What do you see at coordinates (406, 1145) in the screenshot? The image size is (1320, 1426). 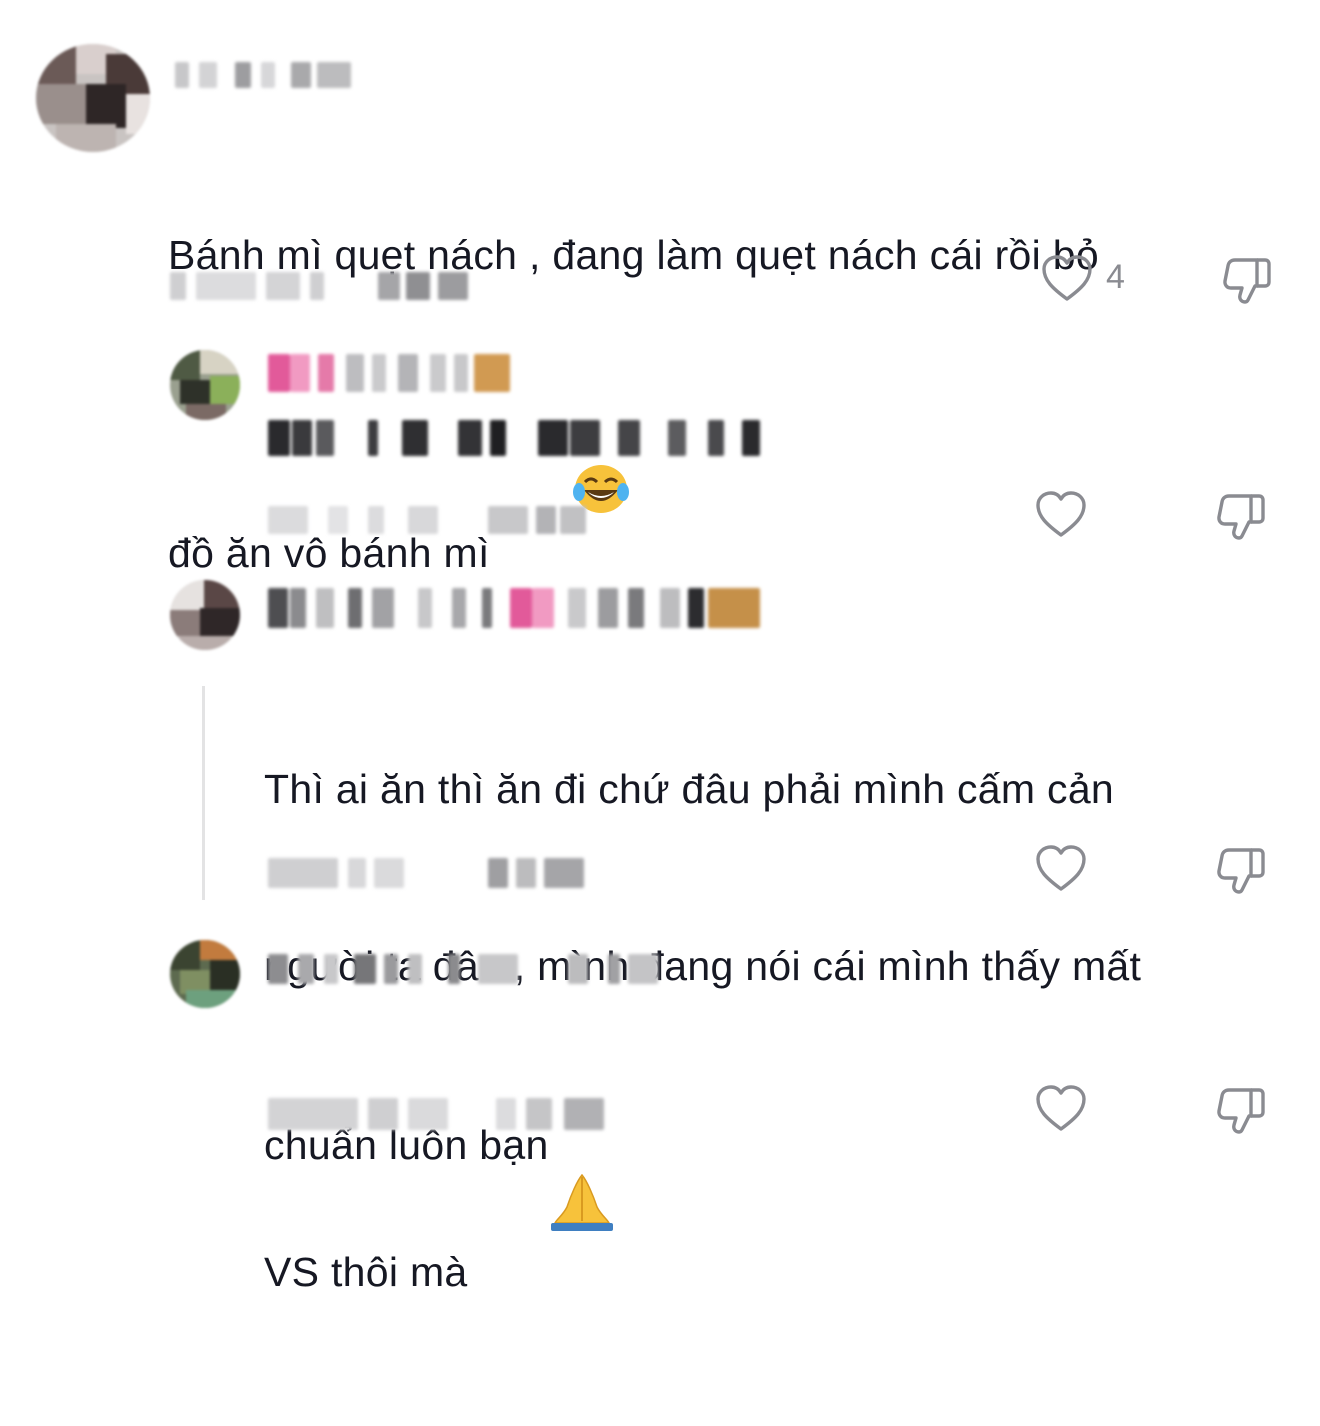 I see `comment-text: chuẩn luôn bạn` at bounding box center [406, 1145].